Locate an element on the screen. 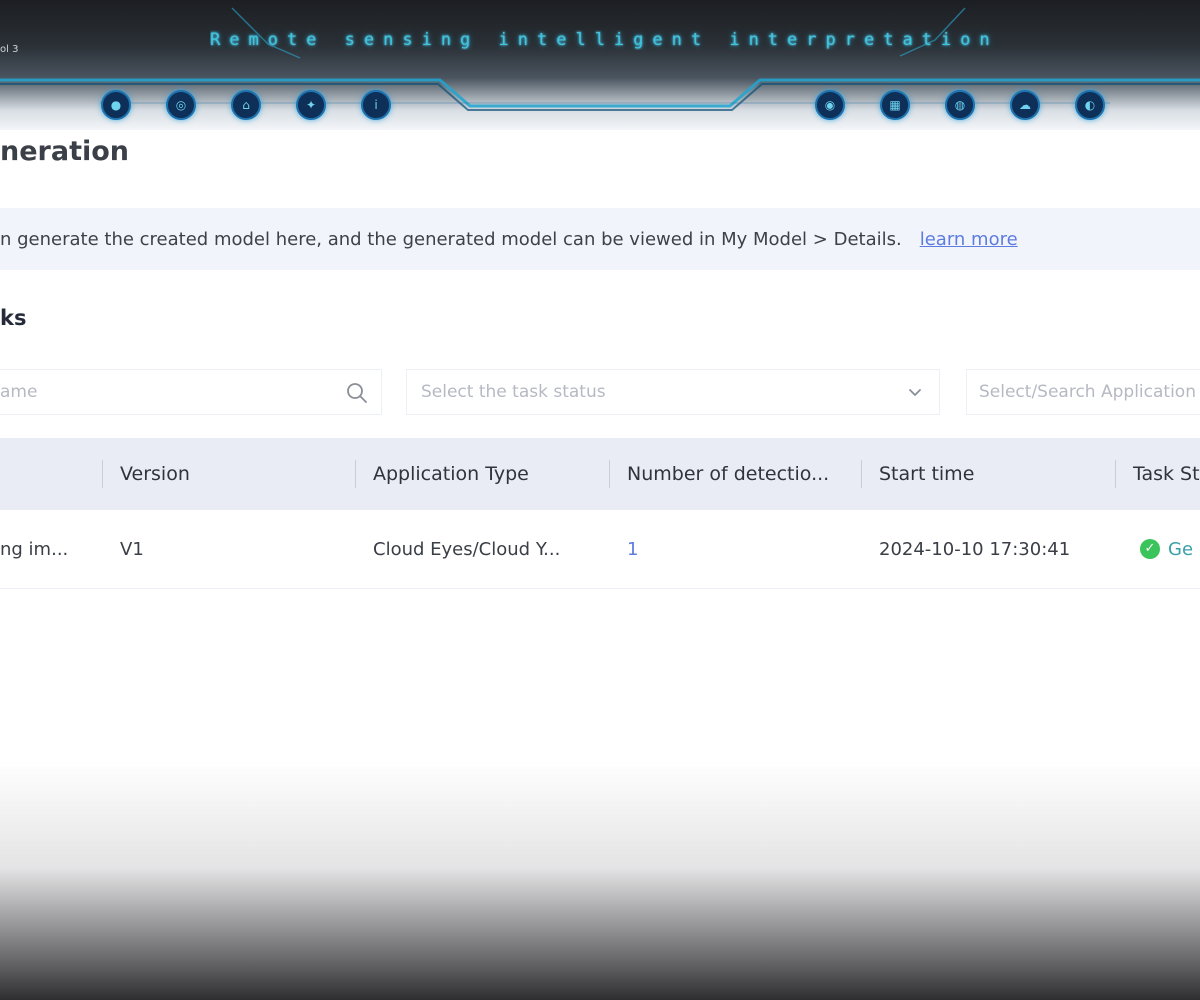 The height and width of the screenshot is (1000, 1200). column-header-version: Version is located at coordinates (235, 474).